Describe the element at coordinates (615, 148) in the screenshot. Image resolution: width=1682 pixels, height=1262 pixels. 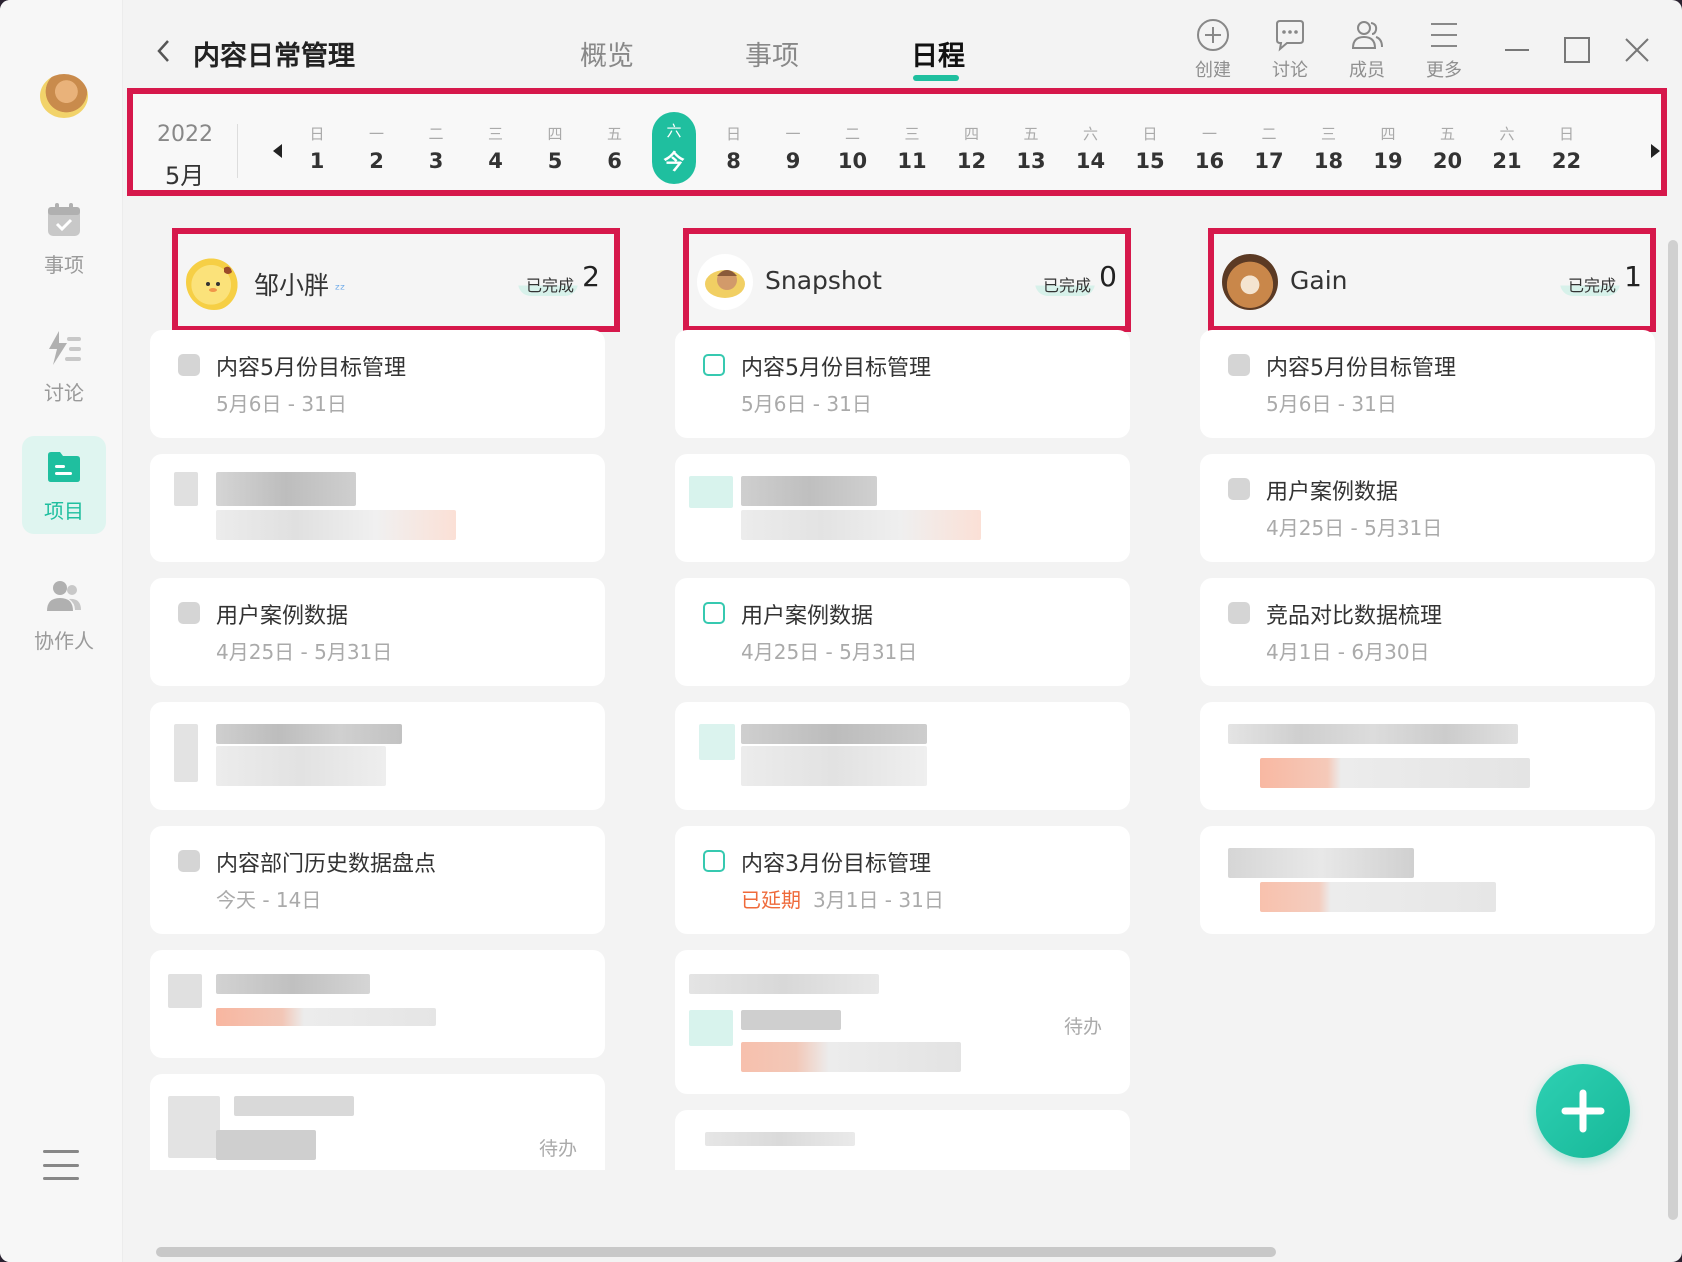
I see `day-cell: 五6` at that location.